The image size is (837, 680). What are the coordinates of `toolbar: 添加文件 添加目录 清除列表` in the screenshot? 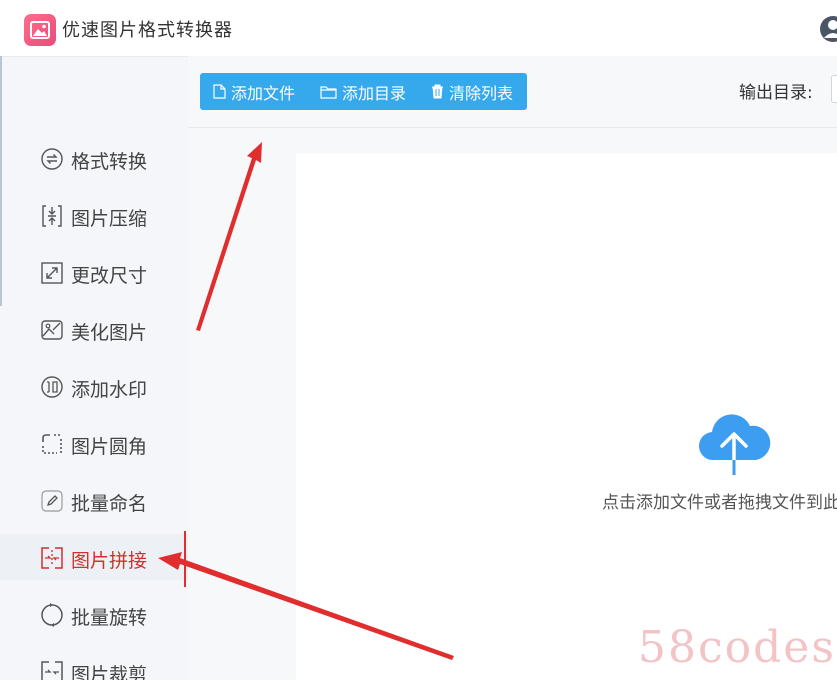 It's located at (363, 91).